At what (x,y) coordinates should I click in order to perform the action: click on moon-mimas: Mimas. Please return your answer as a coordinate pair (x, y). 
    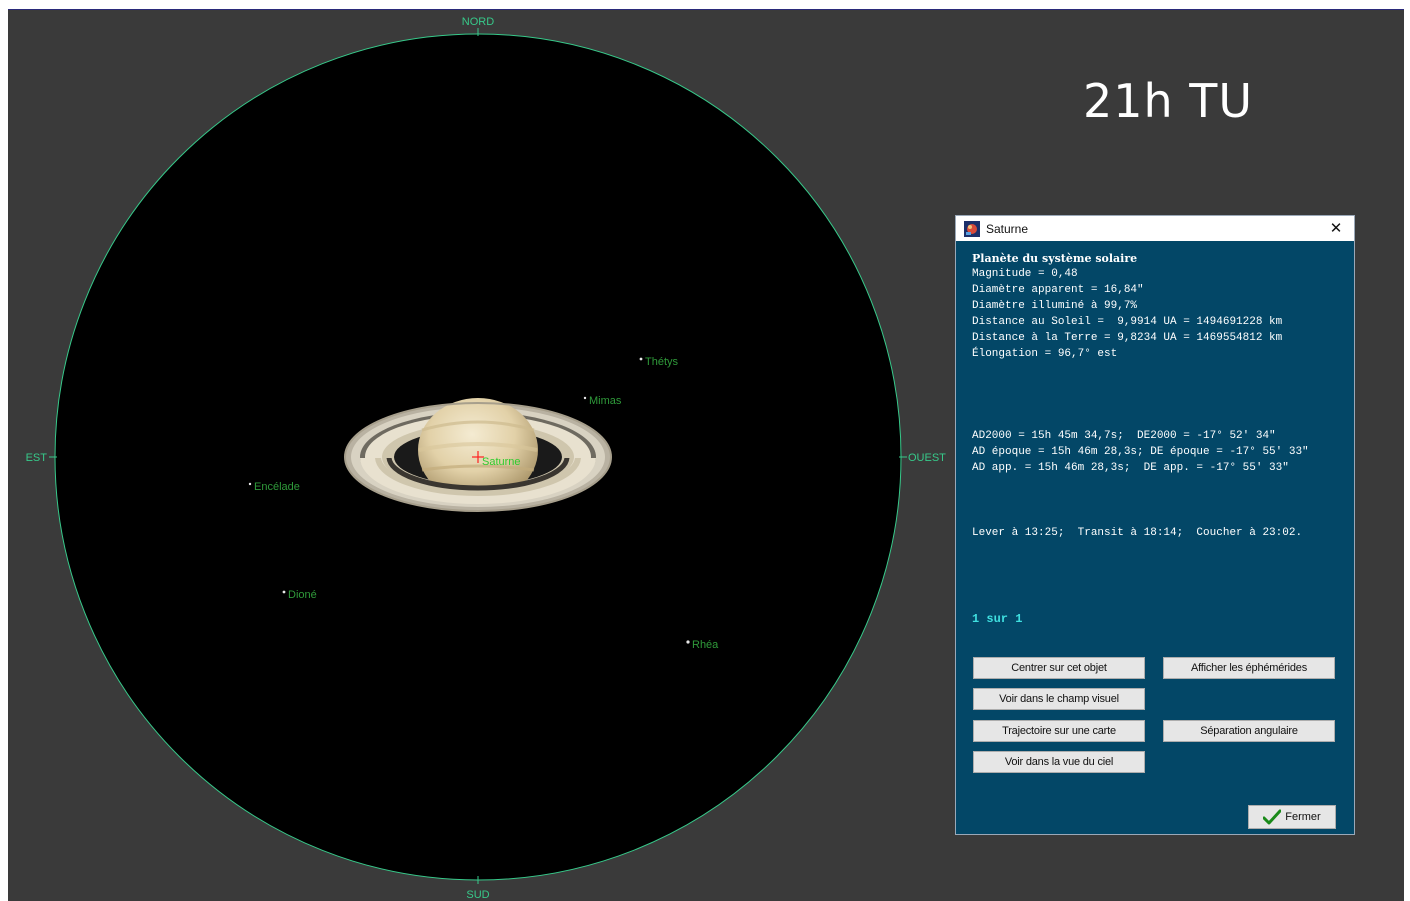
    Looking at the image, I should click on (602, 401).